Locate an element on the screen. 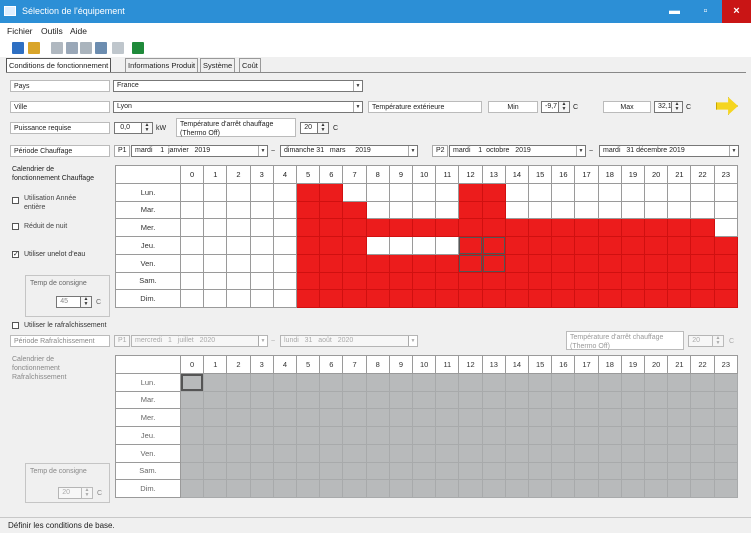  maximize-button: ▫ is located at coordinates (705, 11).